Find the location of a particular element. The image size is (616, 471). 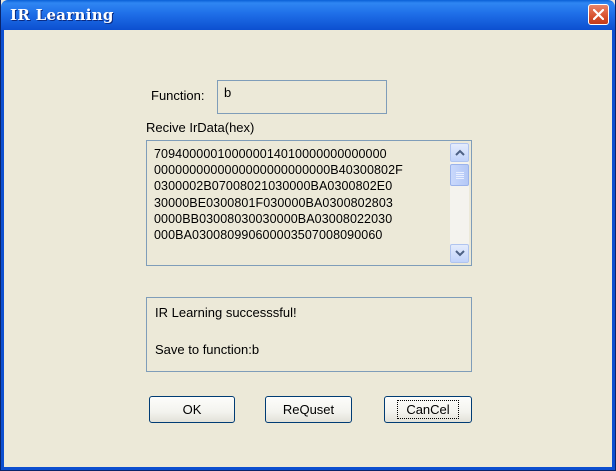

chevron-down-icon is located at coordinates (460, 253).